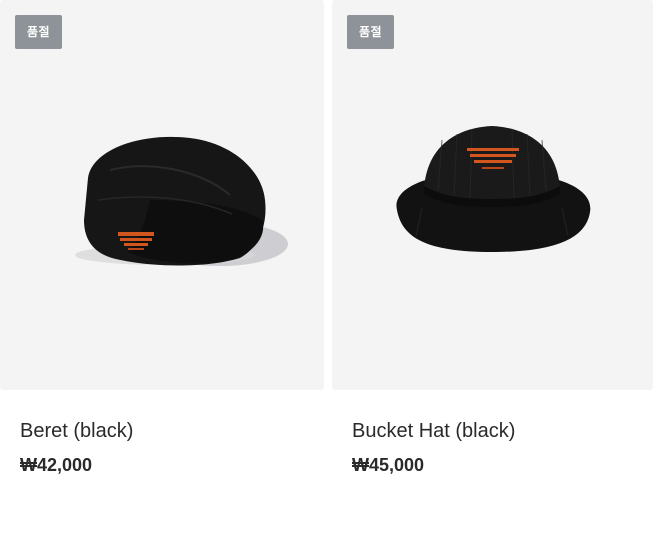 This screenshot has width=653, height=560. Describe the element at coordinates (181, 201) in the screenshot. I see `beret-icon` at that location.